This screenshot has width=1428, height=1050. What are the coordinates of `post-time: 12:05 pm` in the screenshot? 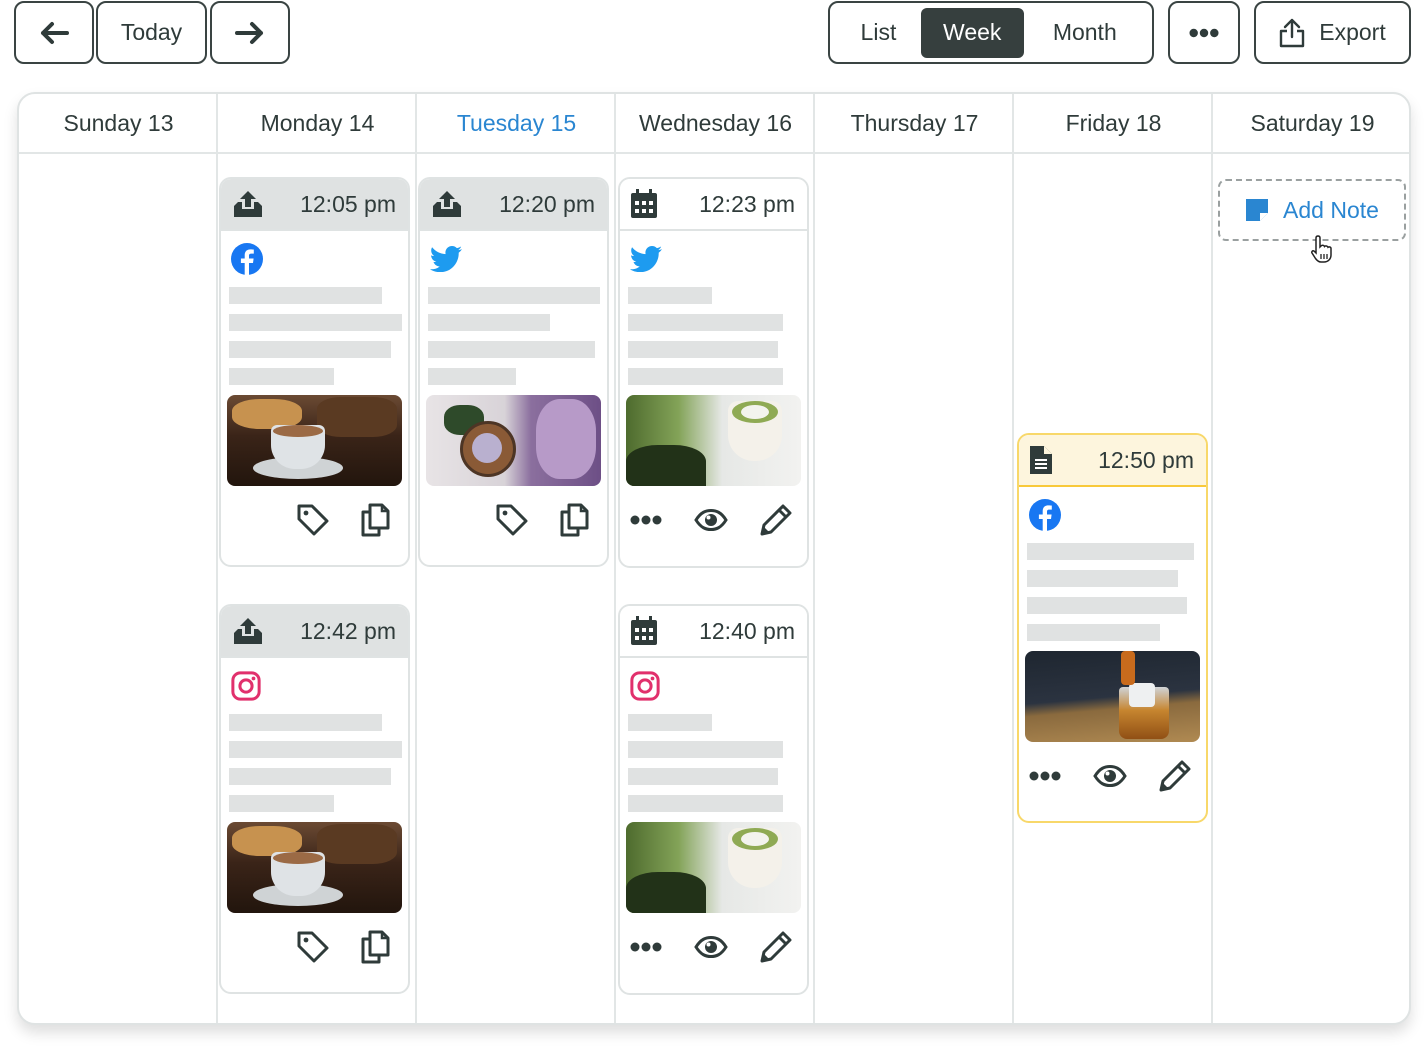 It's located at (348, 203).